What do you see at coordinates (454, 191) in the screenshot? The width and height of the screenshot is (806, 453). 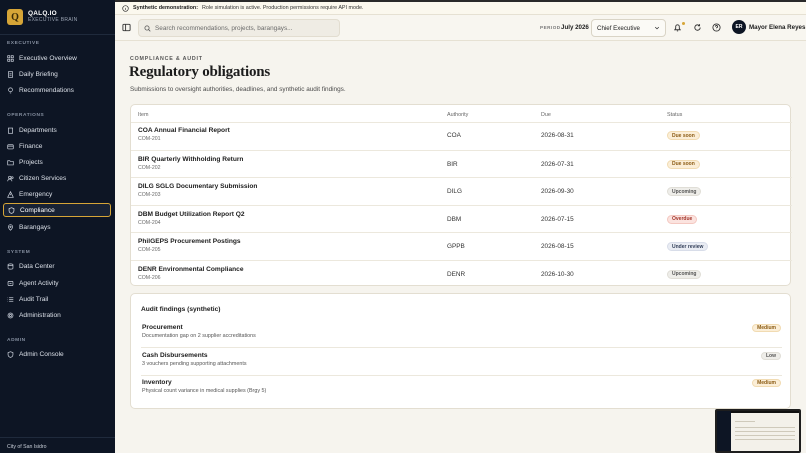 I see `obligation-authority: DILG` at bounding box center [454, 191].